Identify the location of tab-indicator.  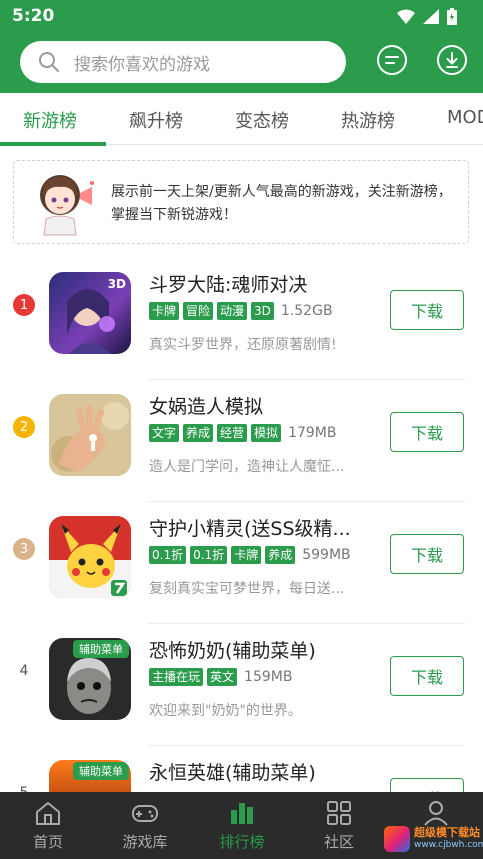
(53, 144).